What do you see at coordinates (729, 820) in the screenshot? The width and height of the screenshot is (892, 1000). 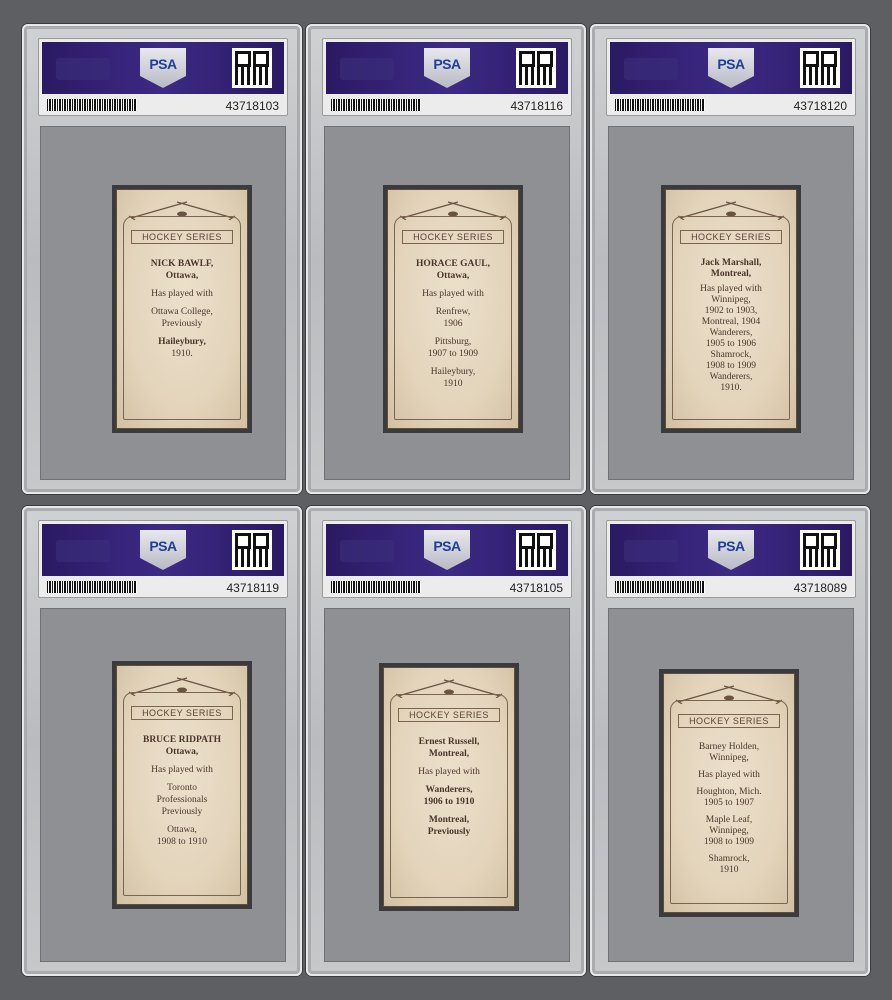 I see `card-line: Maple Leaf,` at bounding box center [729, 820].